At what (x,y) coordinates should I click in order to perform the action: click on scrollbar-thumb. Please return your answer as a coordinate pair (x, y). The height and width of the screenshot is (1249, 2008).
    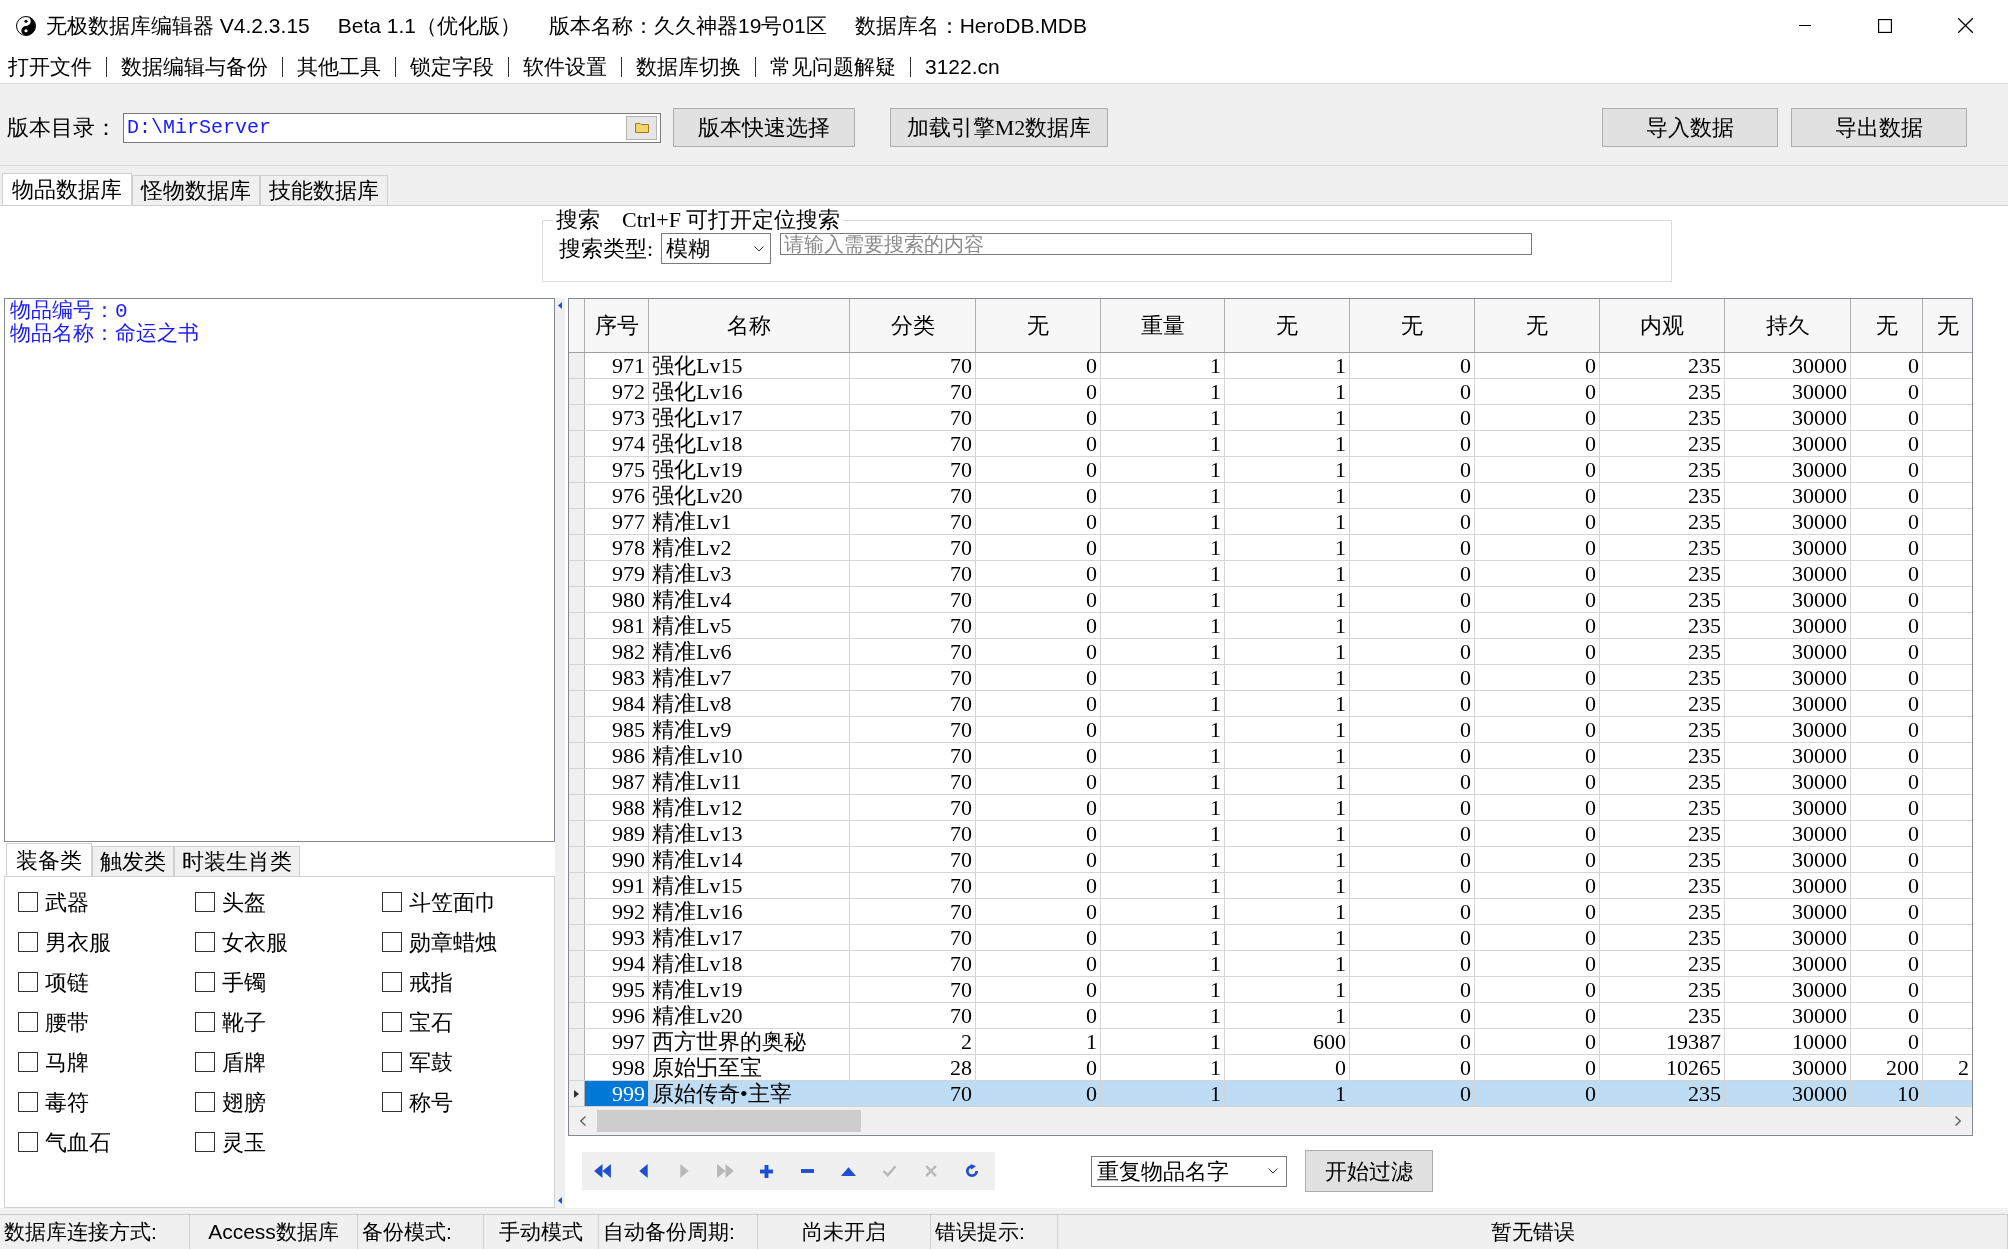
    Looking at the image, I should click on (729, 1121).